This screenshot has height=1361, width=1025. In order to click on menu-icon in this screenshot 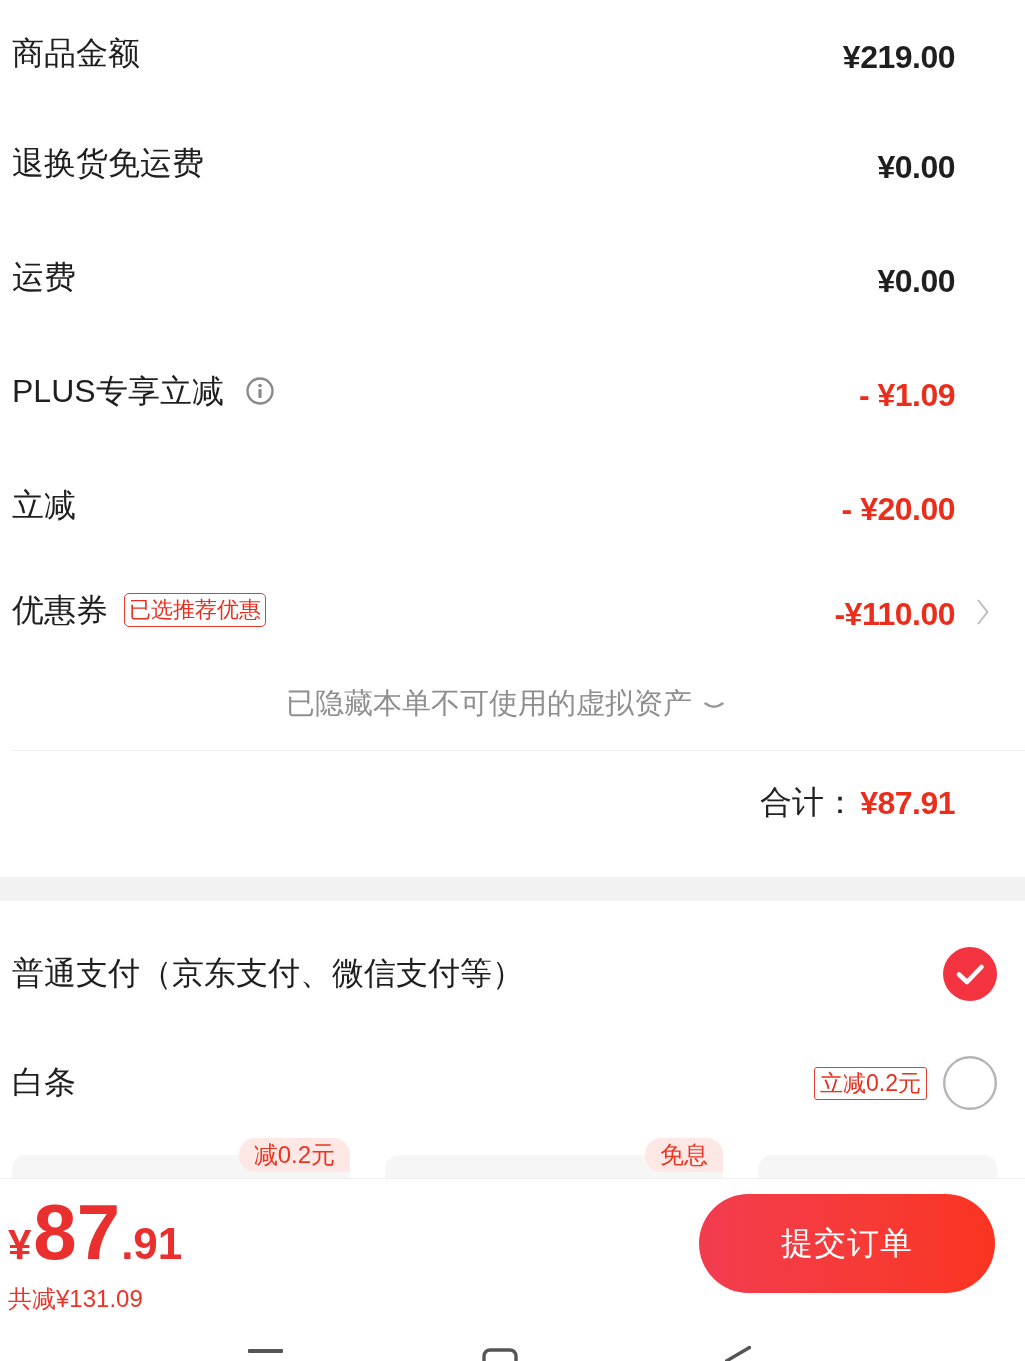, I will do `click(265, 1351)`.